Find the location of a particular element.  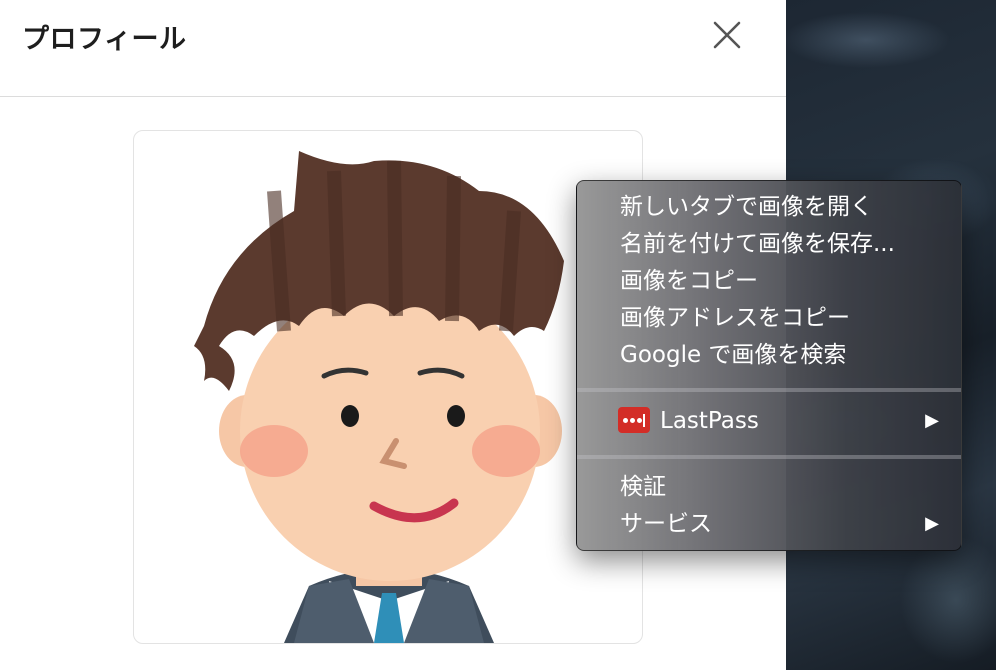

close-icon is located at coordinates (727, 35).